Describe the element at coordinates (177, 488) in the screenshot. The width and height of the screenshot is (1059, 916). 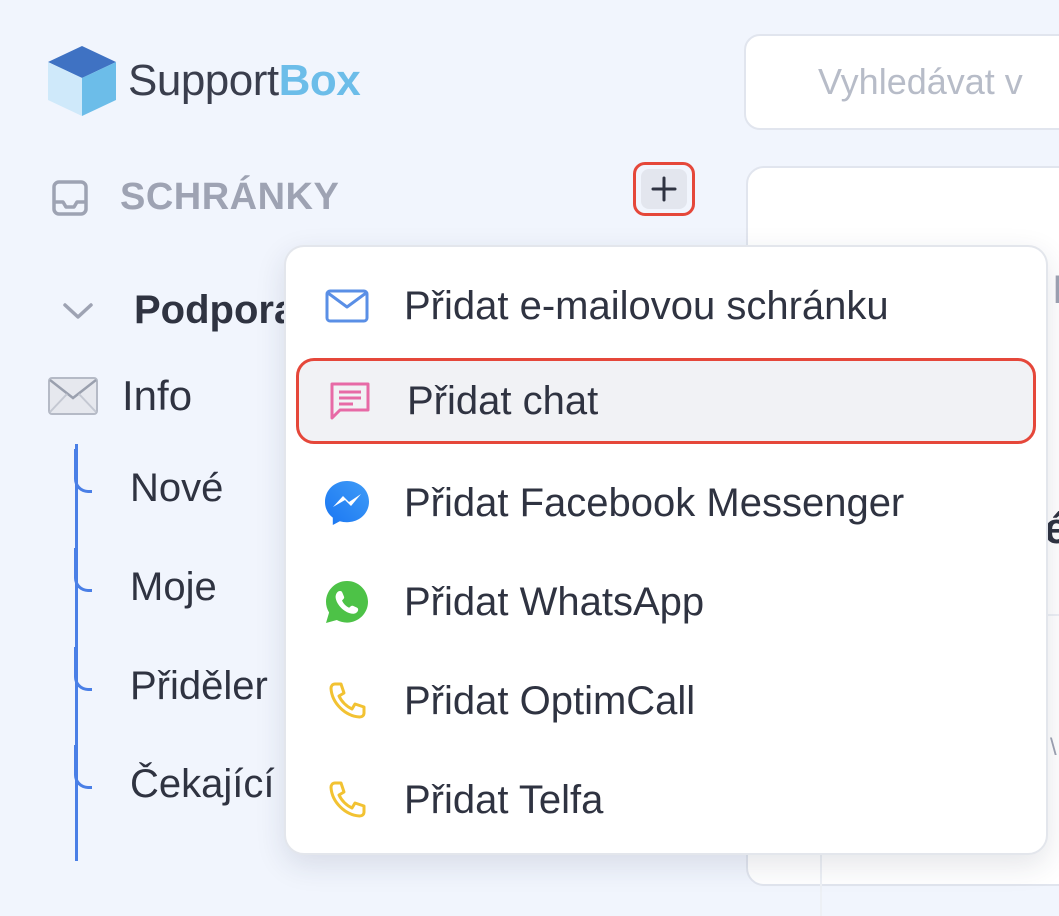
I see `sidebar-item-label: Nové` at that location.